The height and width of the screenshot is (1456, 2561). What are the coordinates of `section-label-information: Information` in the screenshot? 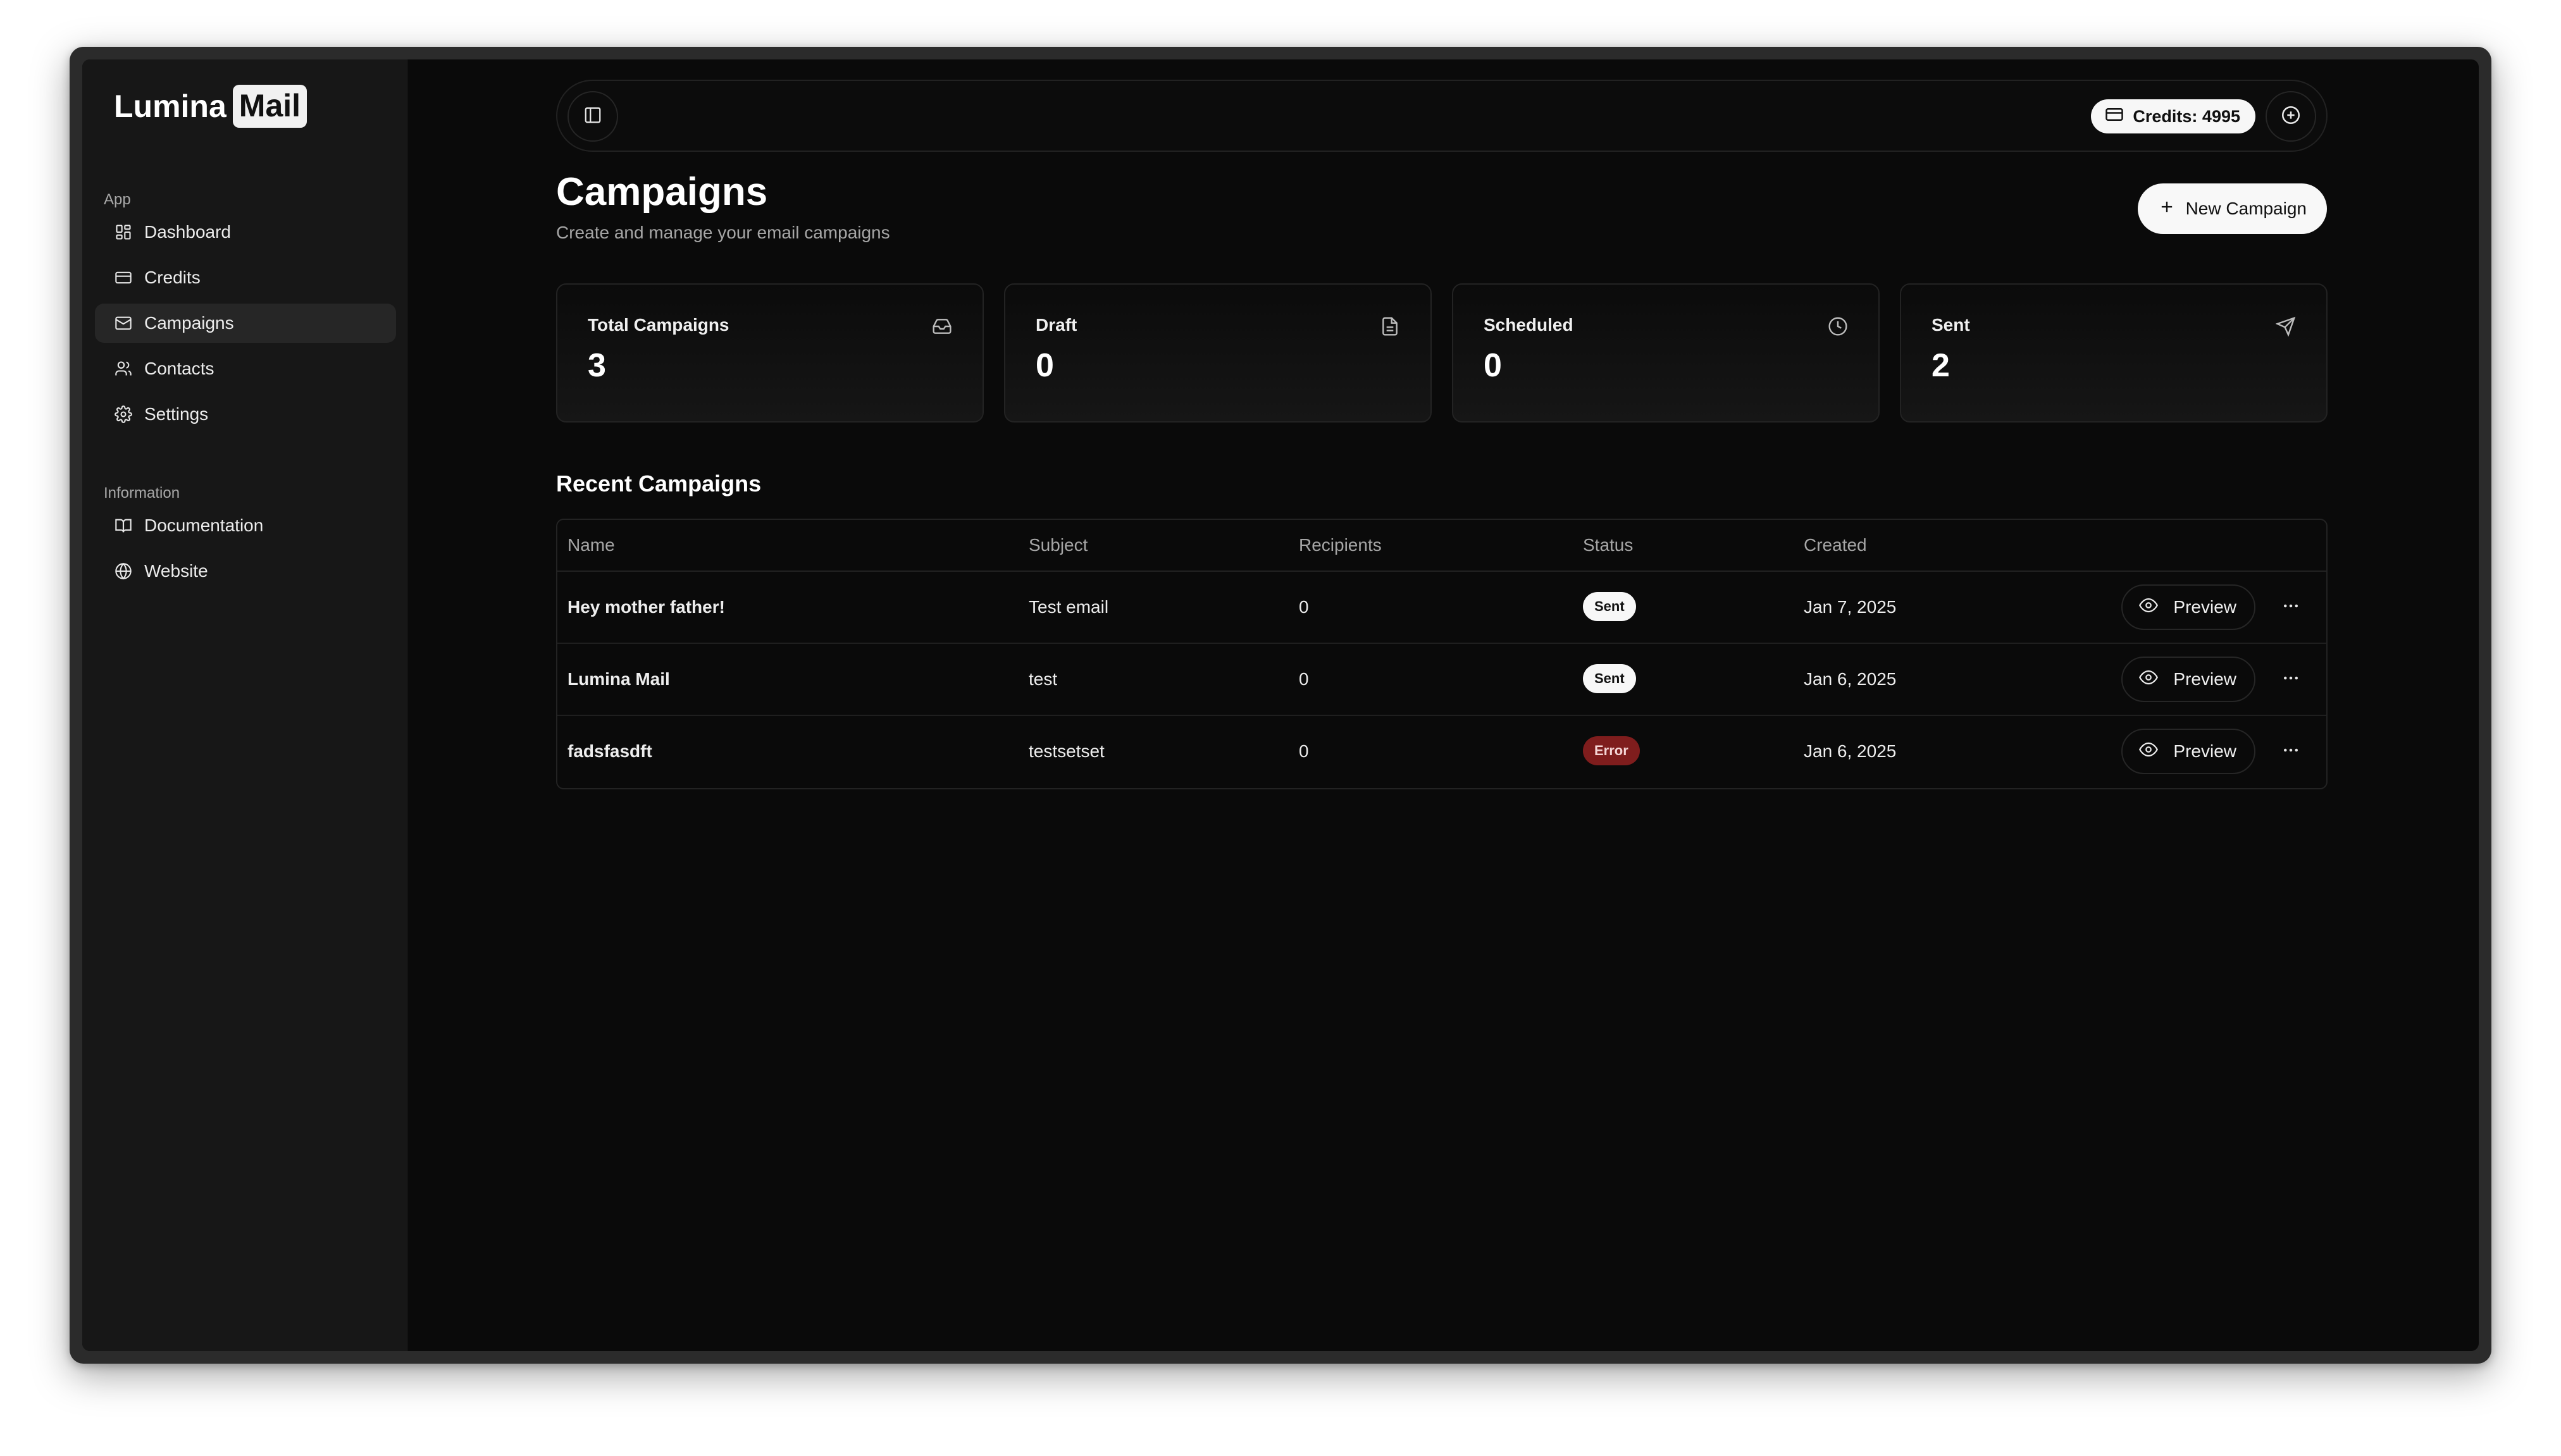 It's located at (142, 493).